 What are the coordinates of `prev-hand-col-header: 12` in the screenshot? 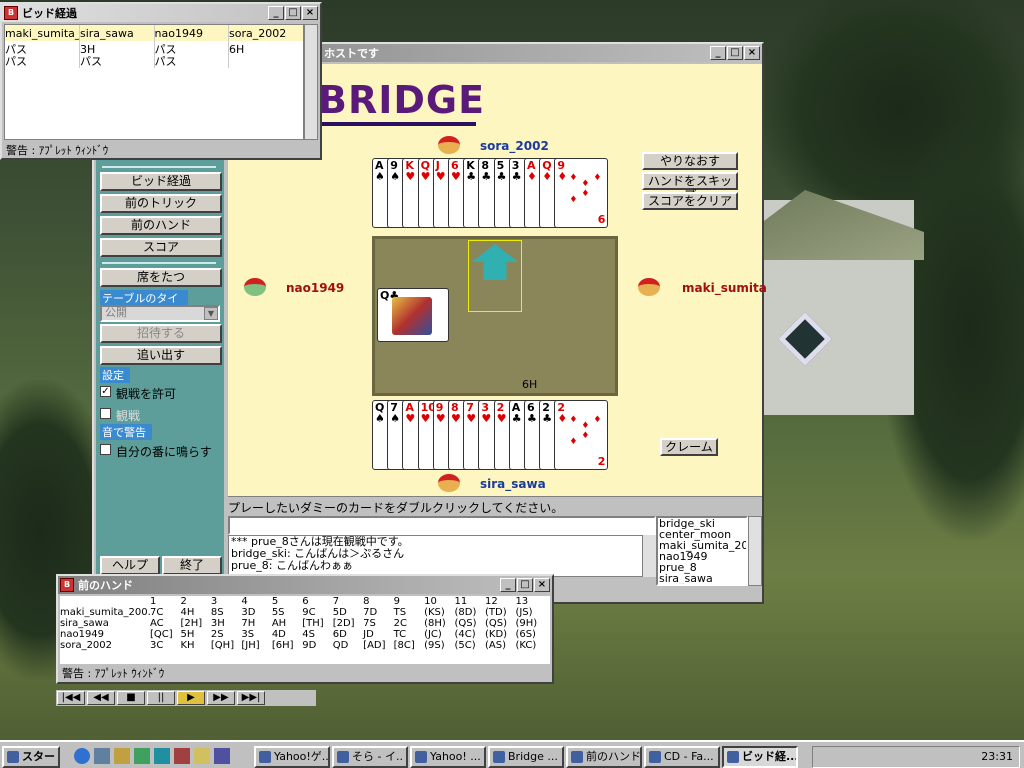 It's located at (491, 601).